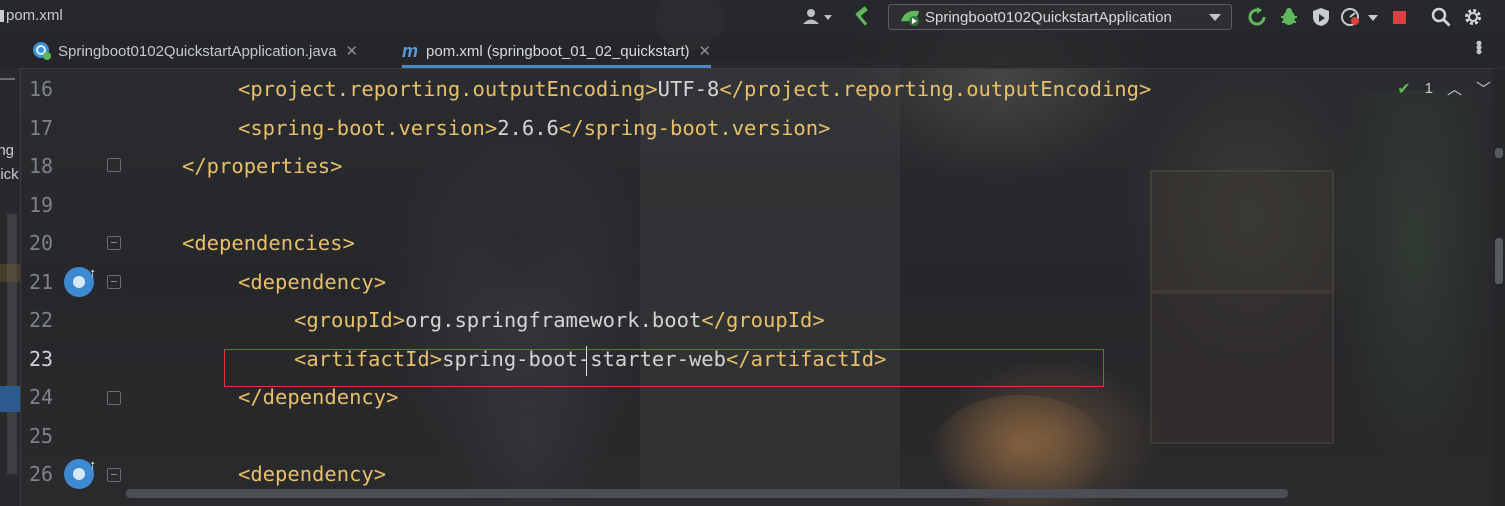 This screenshot has height=506, width=1505. I want to click on sidebar-collapse-icon: —, so click(7, 78).